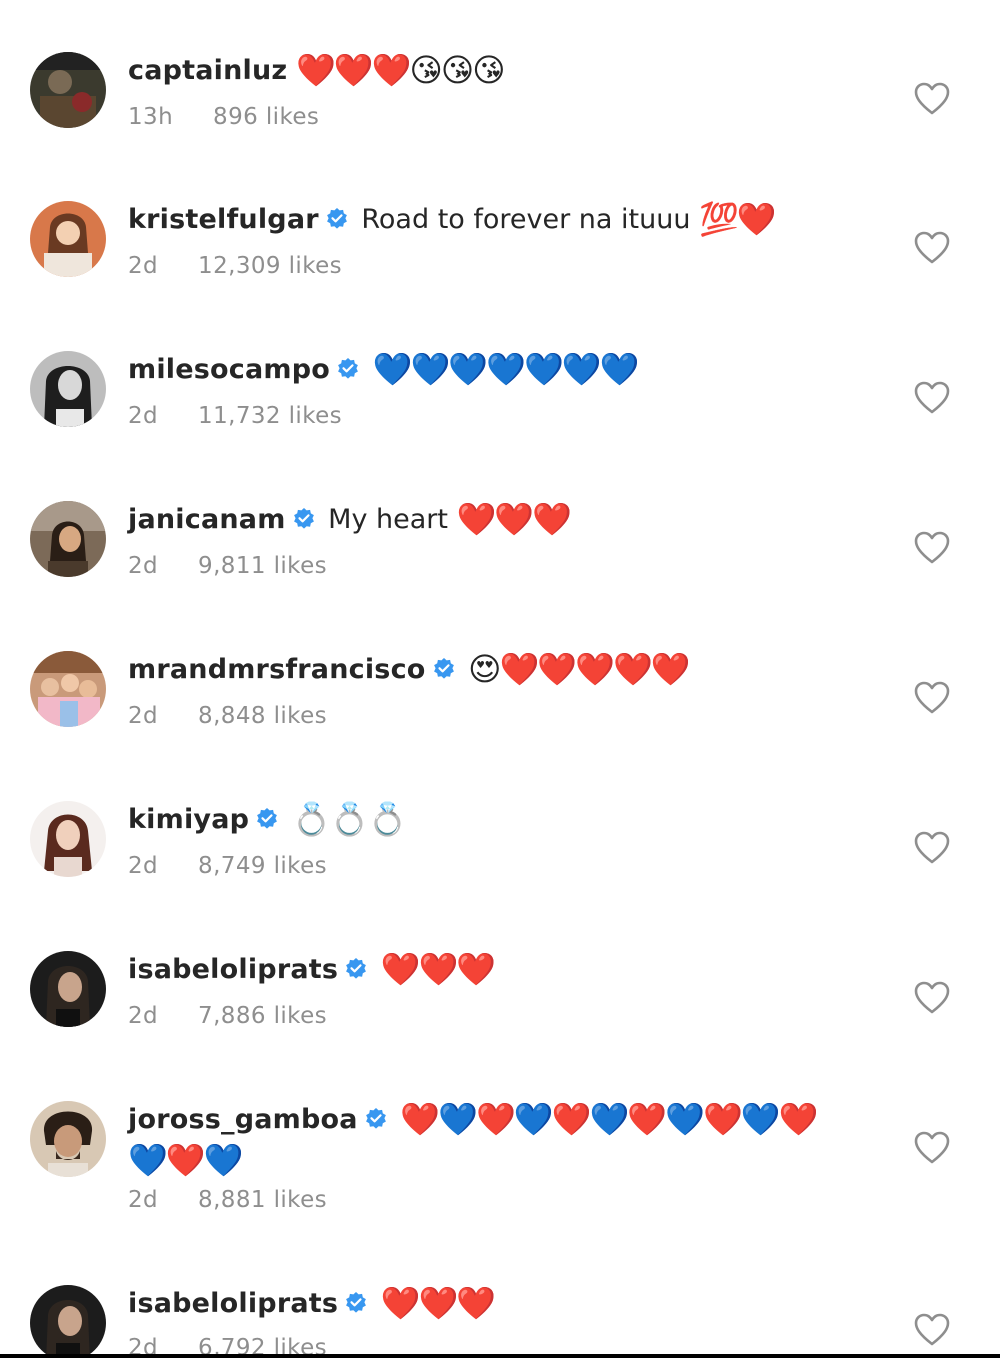 This screenshot has width=1000, height=1358. I want to click on username: captainluz, so click(207, 70).